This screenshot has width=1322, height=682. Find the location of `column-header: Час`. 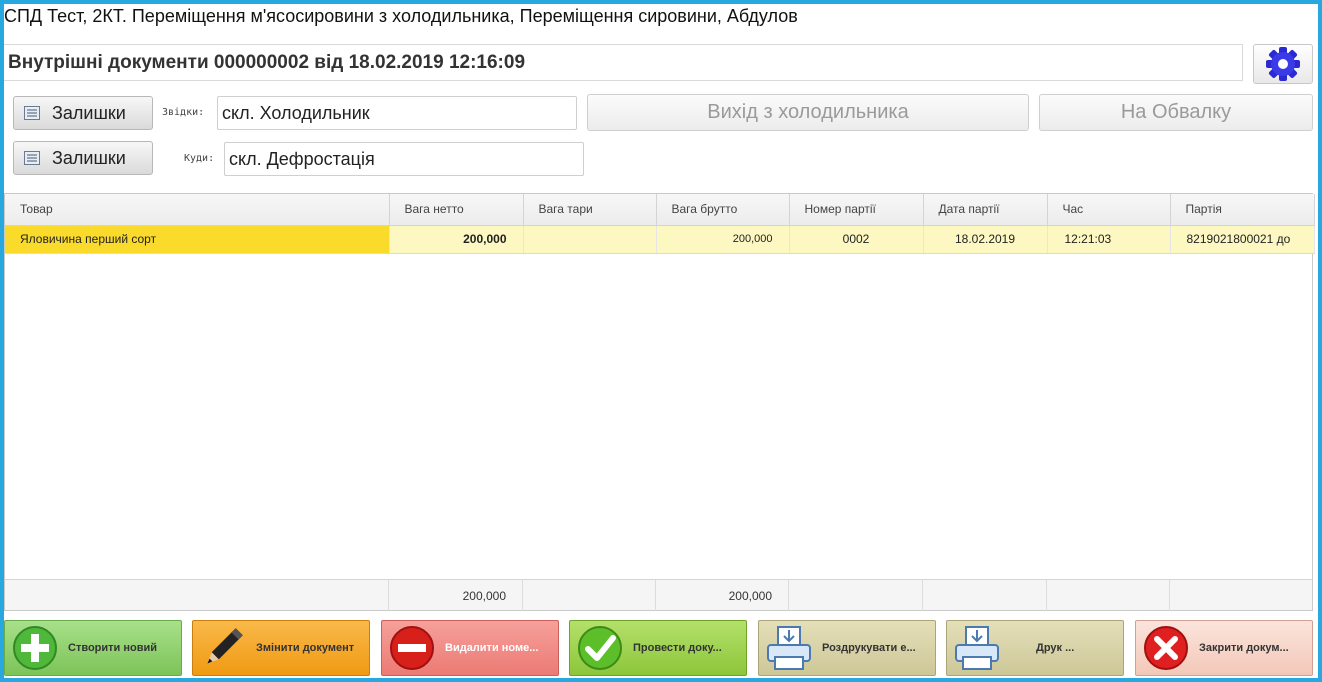

column-header: Час is located at coordinates (1109, 210).